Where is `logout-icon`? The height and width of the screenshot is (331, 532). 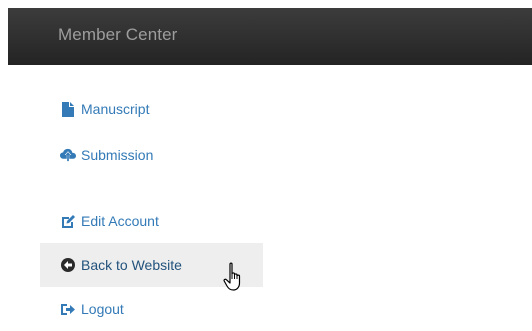
logout-icon is located at coordinates (68, 309).